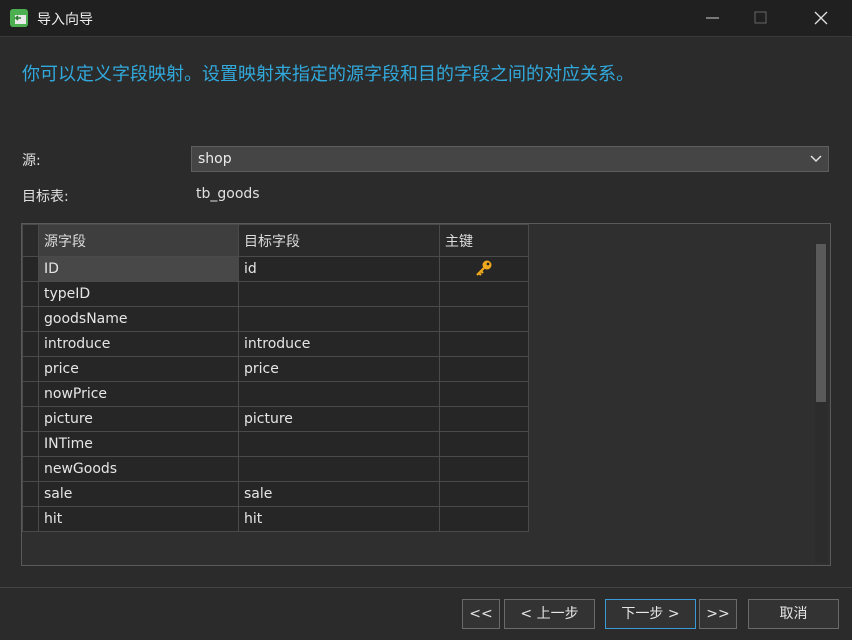 Image resolution: width=852 pixels, height=640 pixels. Describe the element at coordinates (228, 194) in the screenshot. I see `target-table-value: tb_goods` at that location.